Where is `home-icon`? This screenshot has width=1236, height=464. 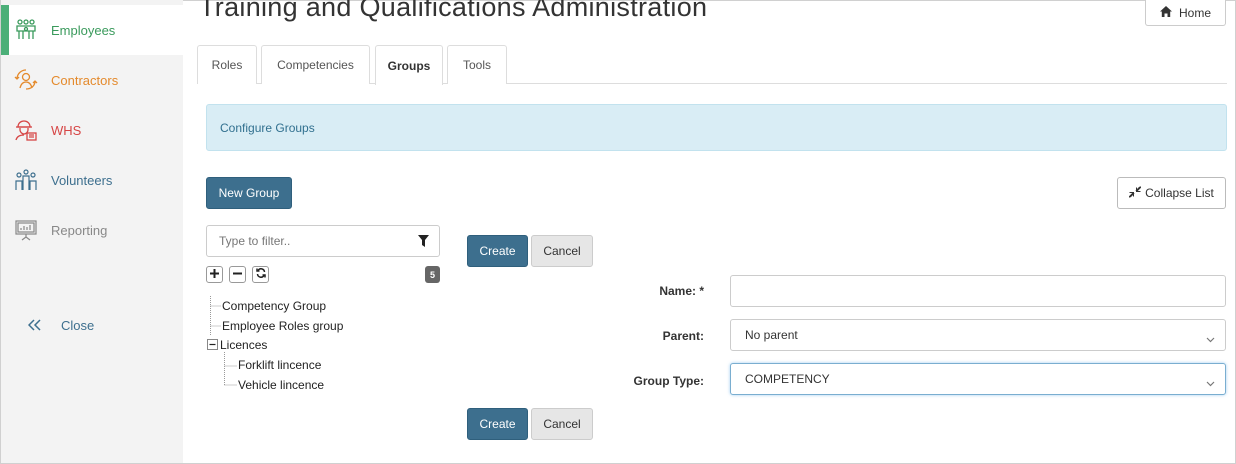 home-icon is located at coordinates (1165, 12).